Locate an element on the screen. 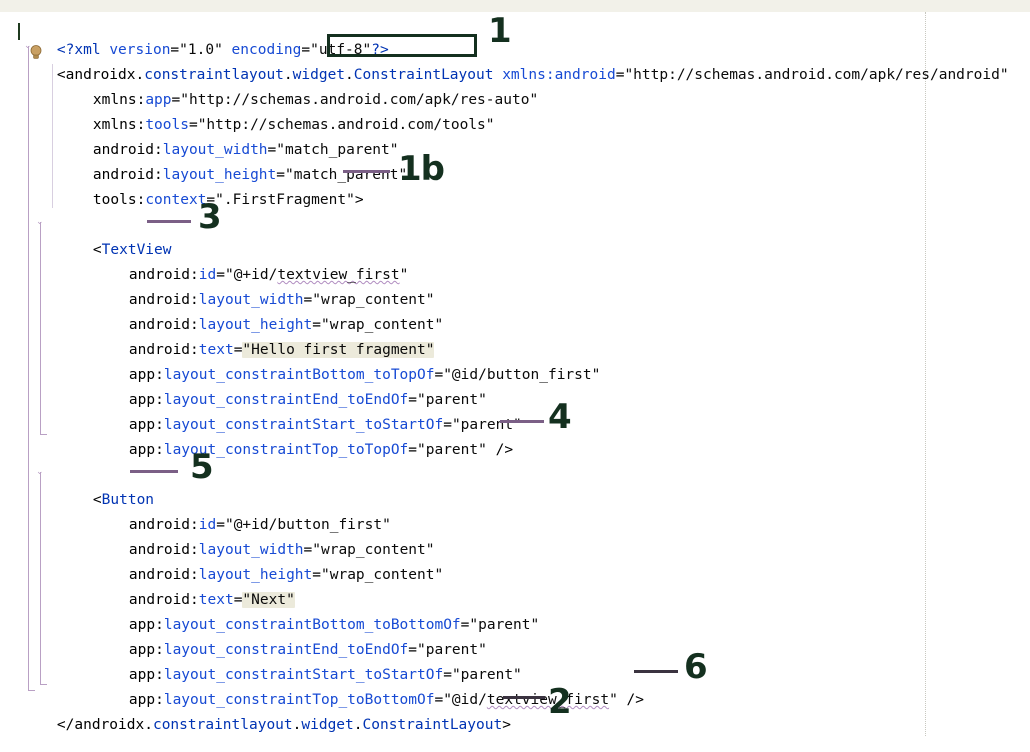 This screenshot has height=752, width=1030. annotation-box-constraintlayout is located at coordinates (402, 45).